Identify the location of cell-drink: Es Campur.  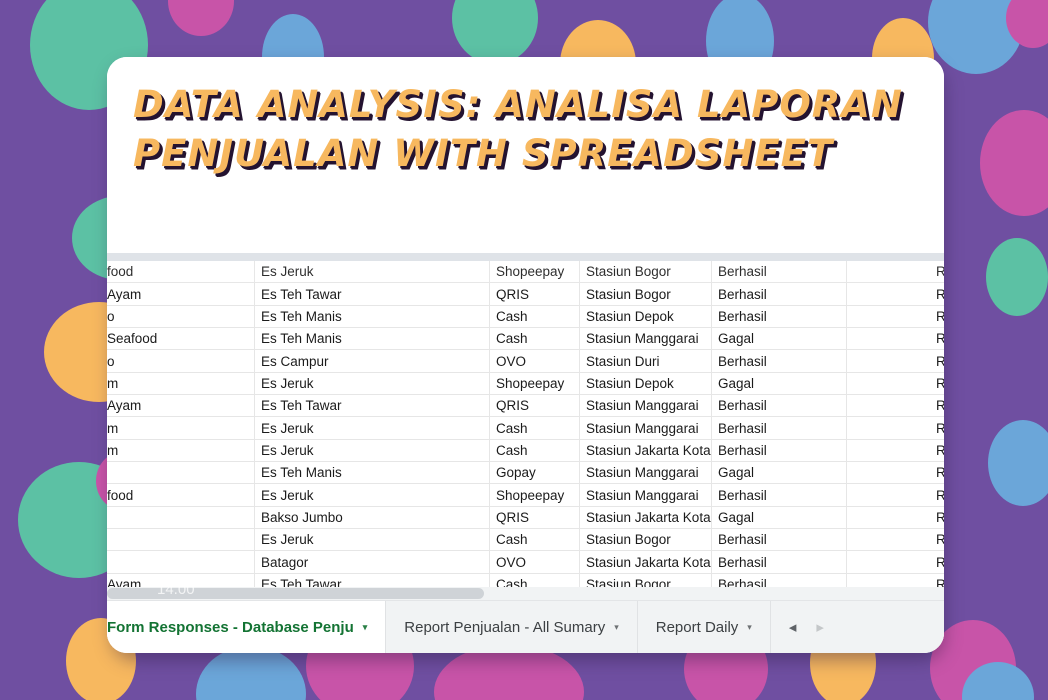
(372, 361).